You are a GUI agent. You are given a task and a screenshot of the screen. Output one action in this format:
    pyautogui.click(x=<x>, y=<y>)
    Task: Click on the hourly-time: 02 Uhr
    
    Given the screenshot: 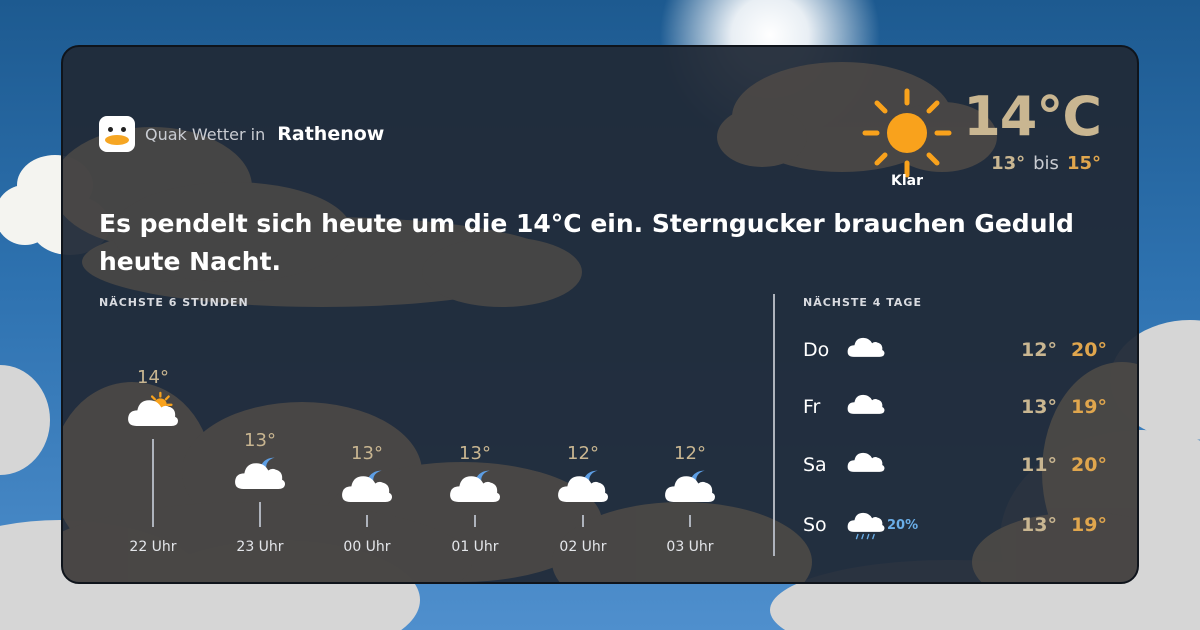 What is the action you would take?
    pyautogui.click(x=583, y=547)
    